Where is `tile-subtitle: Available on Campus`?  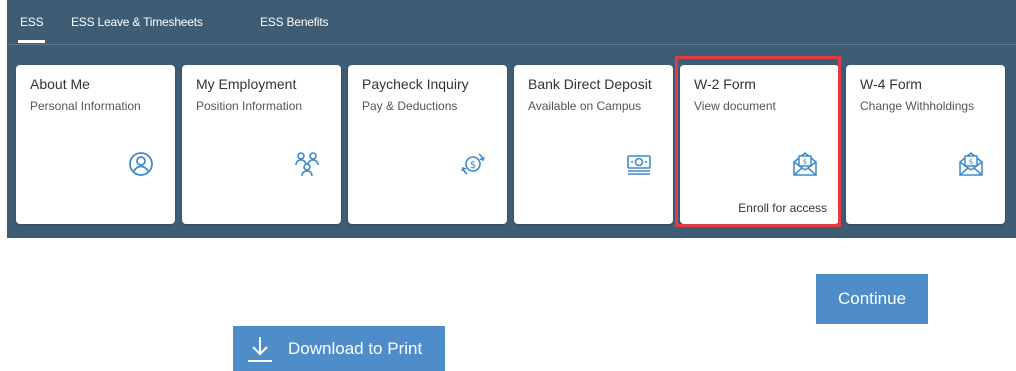 tile-subtitle: Available on Campus is located at coordinates (585, 106).